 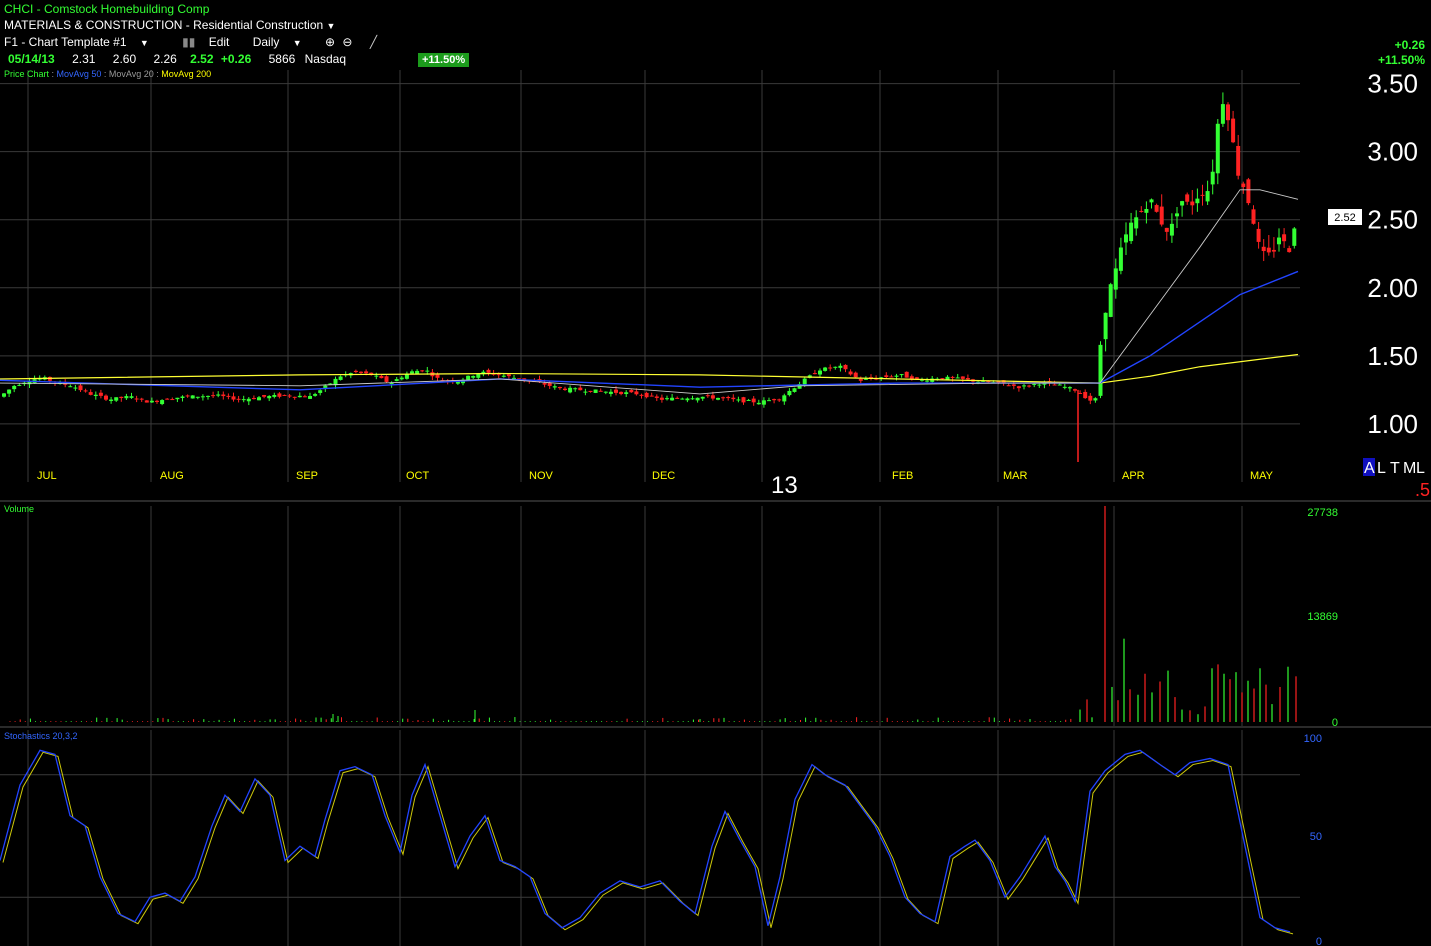 What do you see at coordinates (202, 59) in the screenshot?
I see `quote-close: 2.52` at bounding box center [202, 59].